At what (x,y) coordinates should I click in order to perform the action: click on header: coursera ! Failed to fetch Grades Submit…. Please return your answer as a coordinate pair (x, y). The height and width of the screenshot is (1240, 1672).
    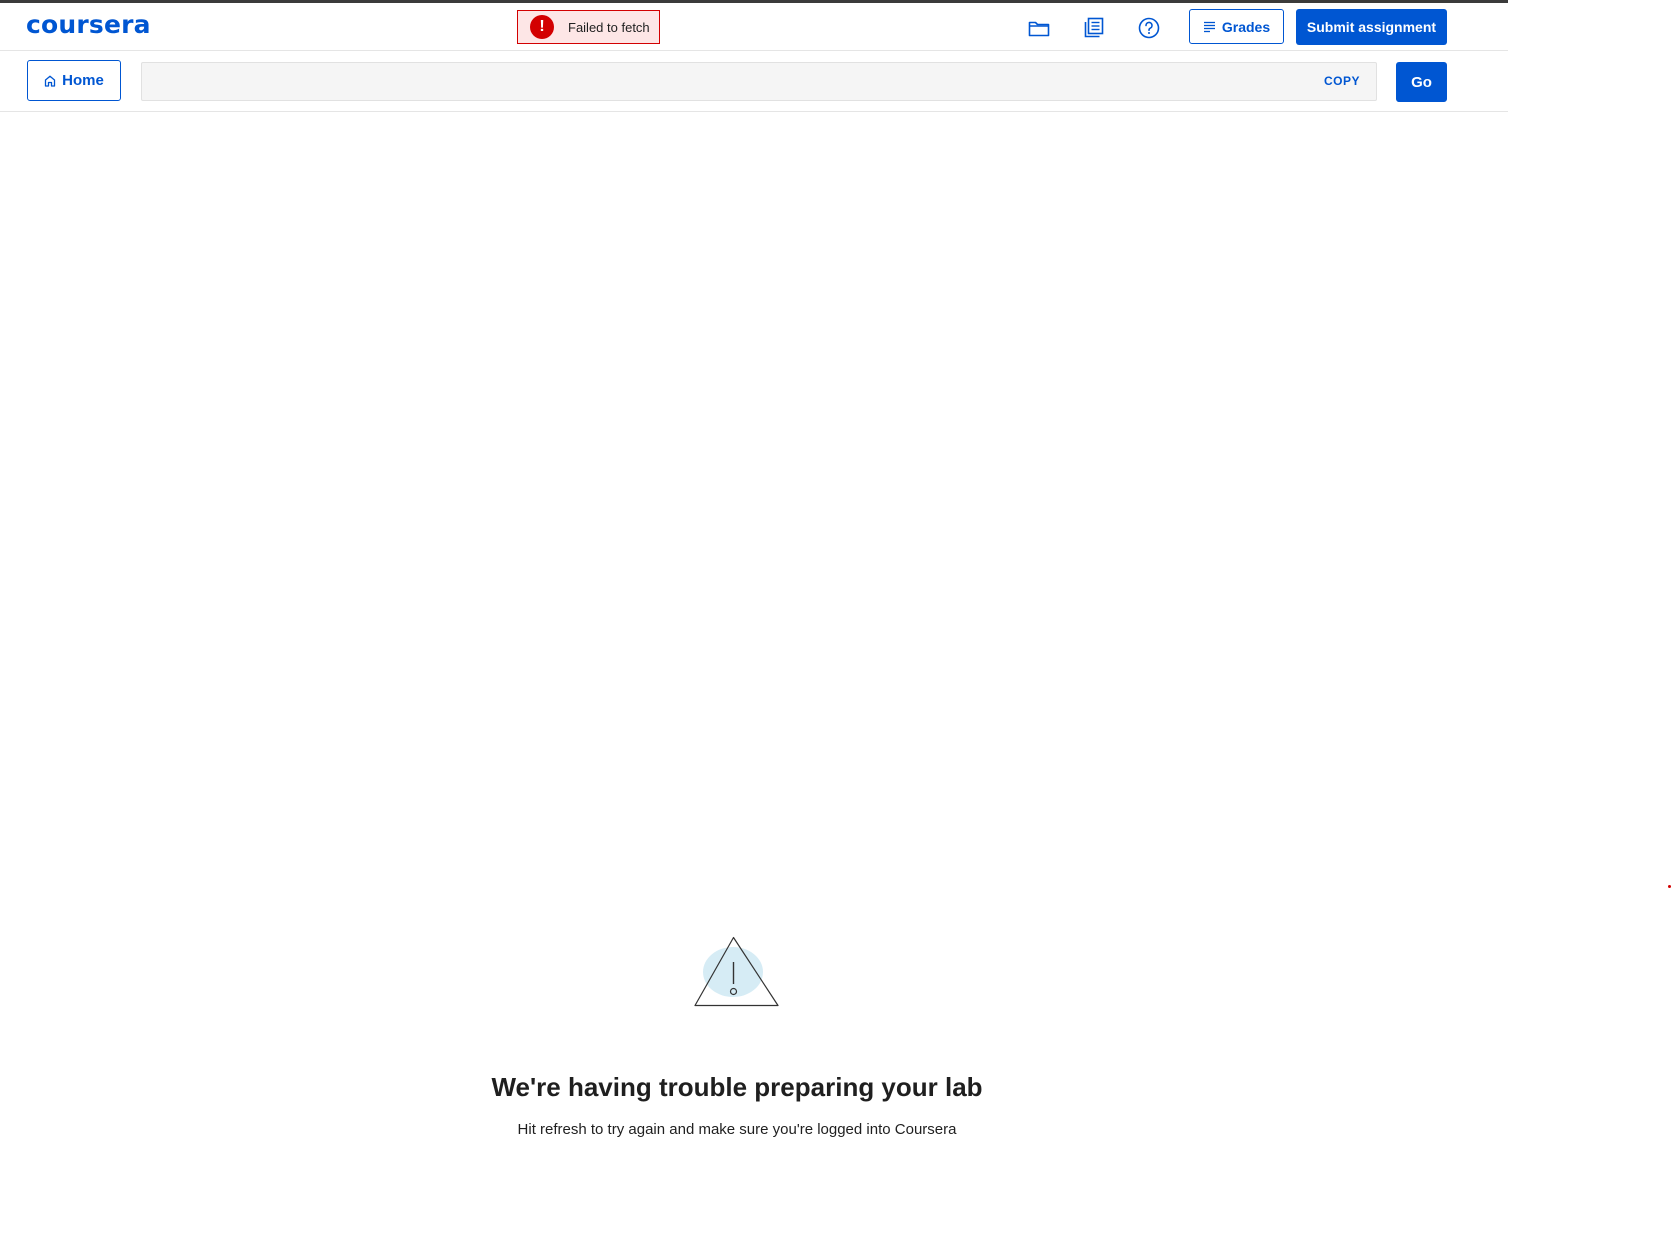
    Looking at the image, I should click on (754, 27).